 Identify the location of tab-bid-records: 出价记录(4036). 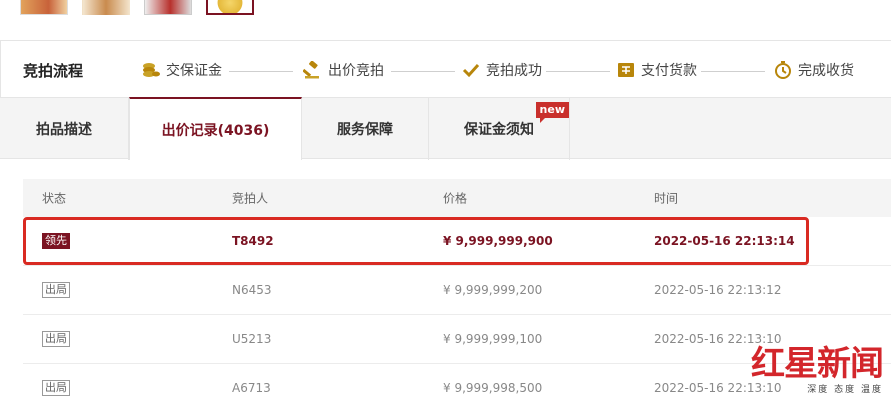
(215, 128).